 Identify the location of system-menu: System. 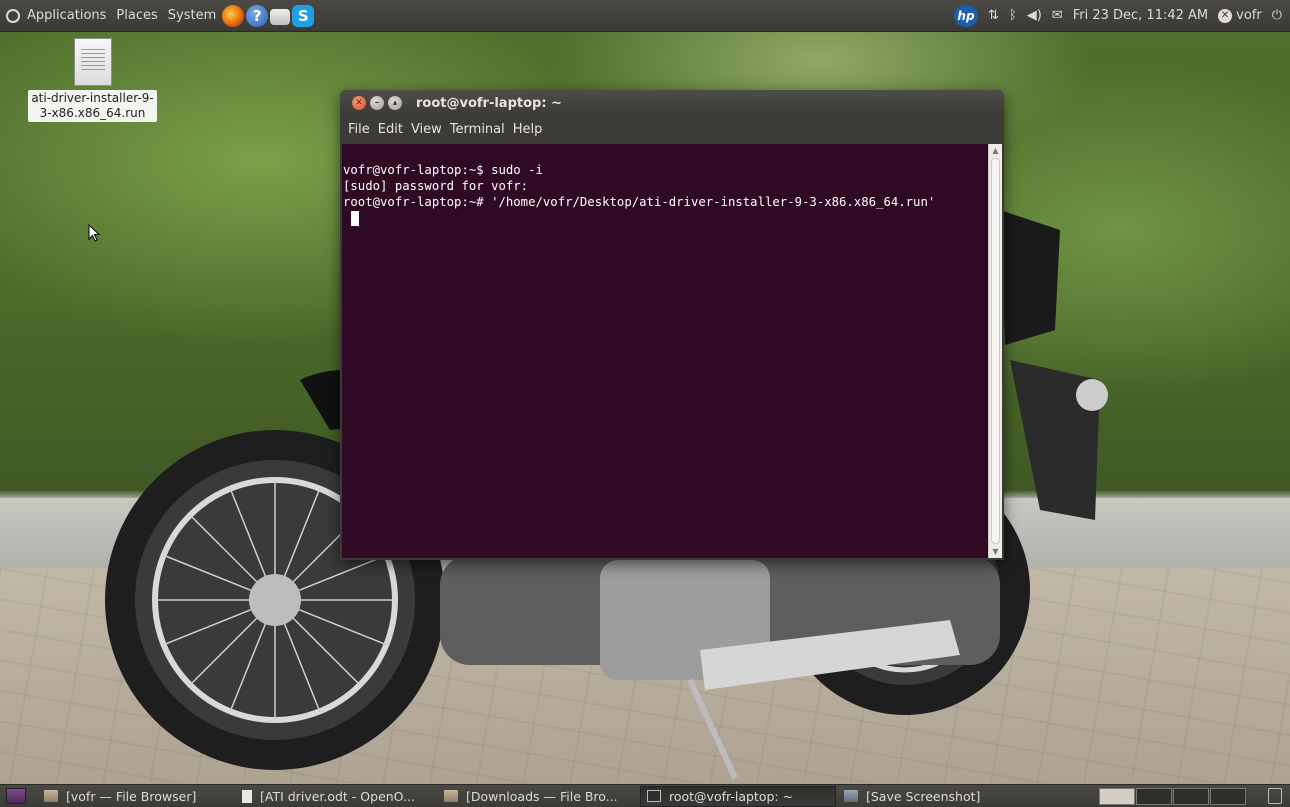
(192, 16).